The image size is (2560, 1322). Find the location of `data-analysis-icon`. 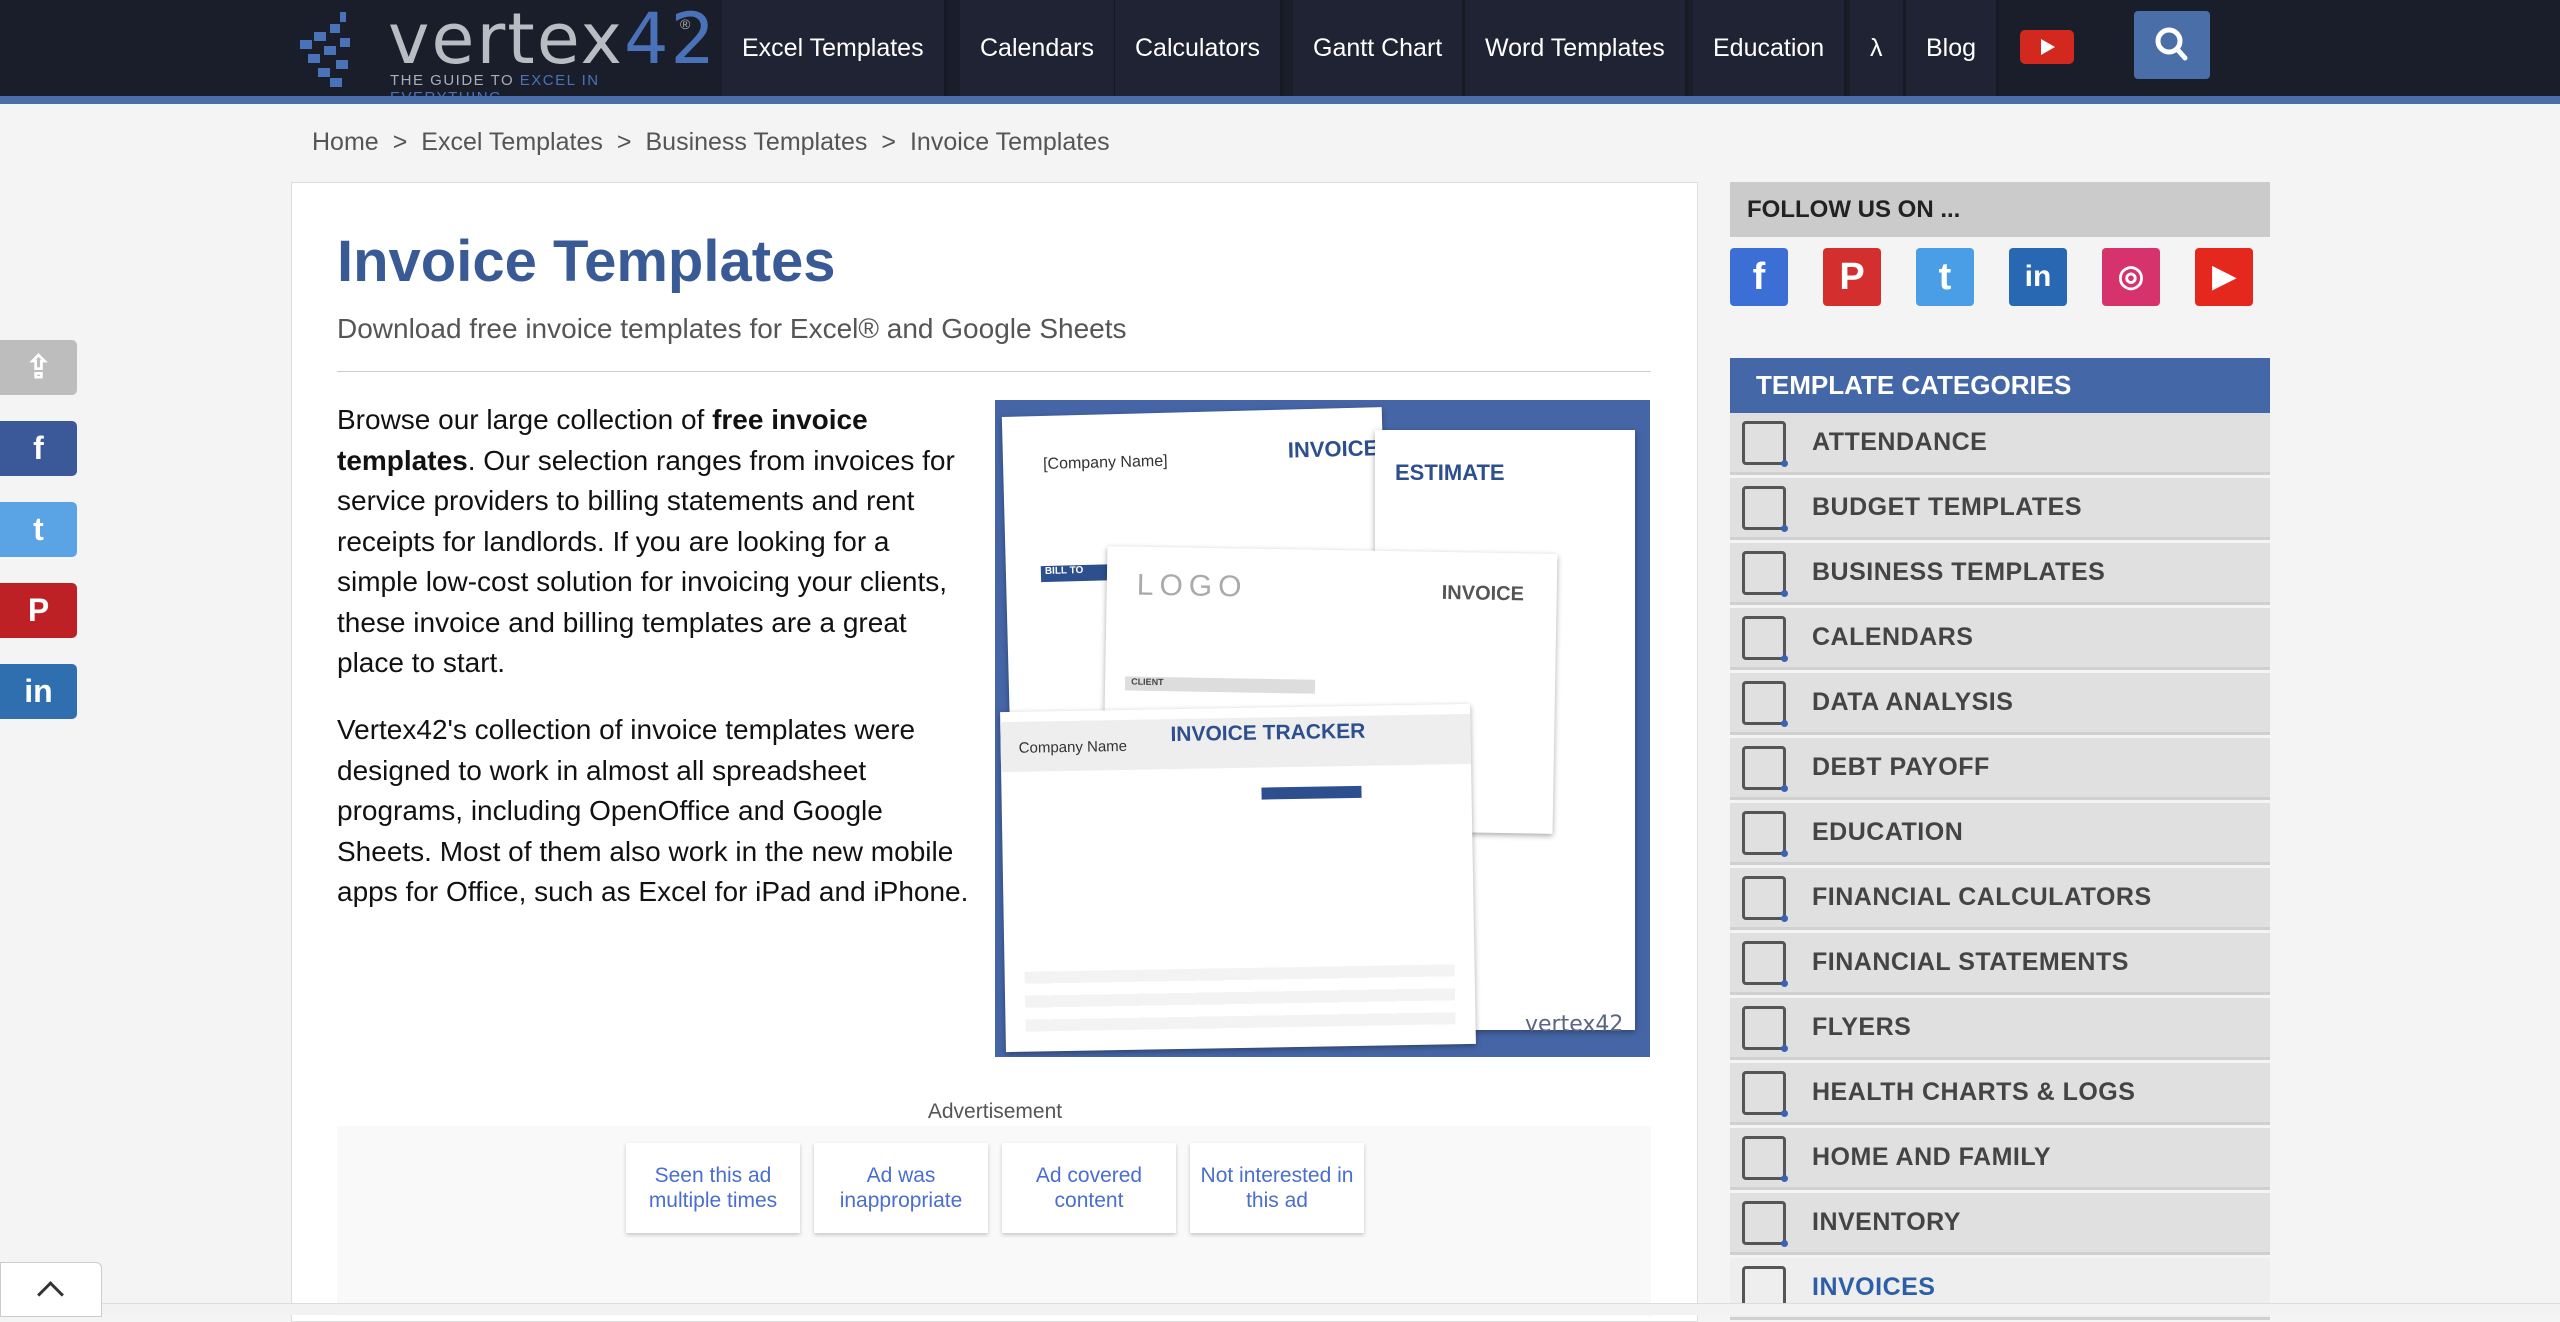

data-analysis-icon is located at coordinates (1765, 703).